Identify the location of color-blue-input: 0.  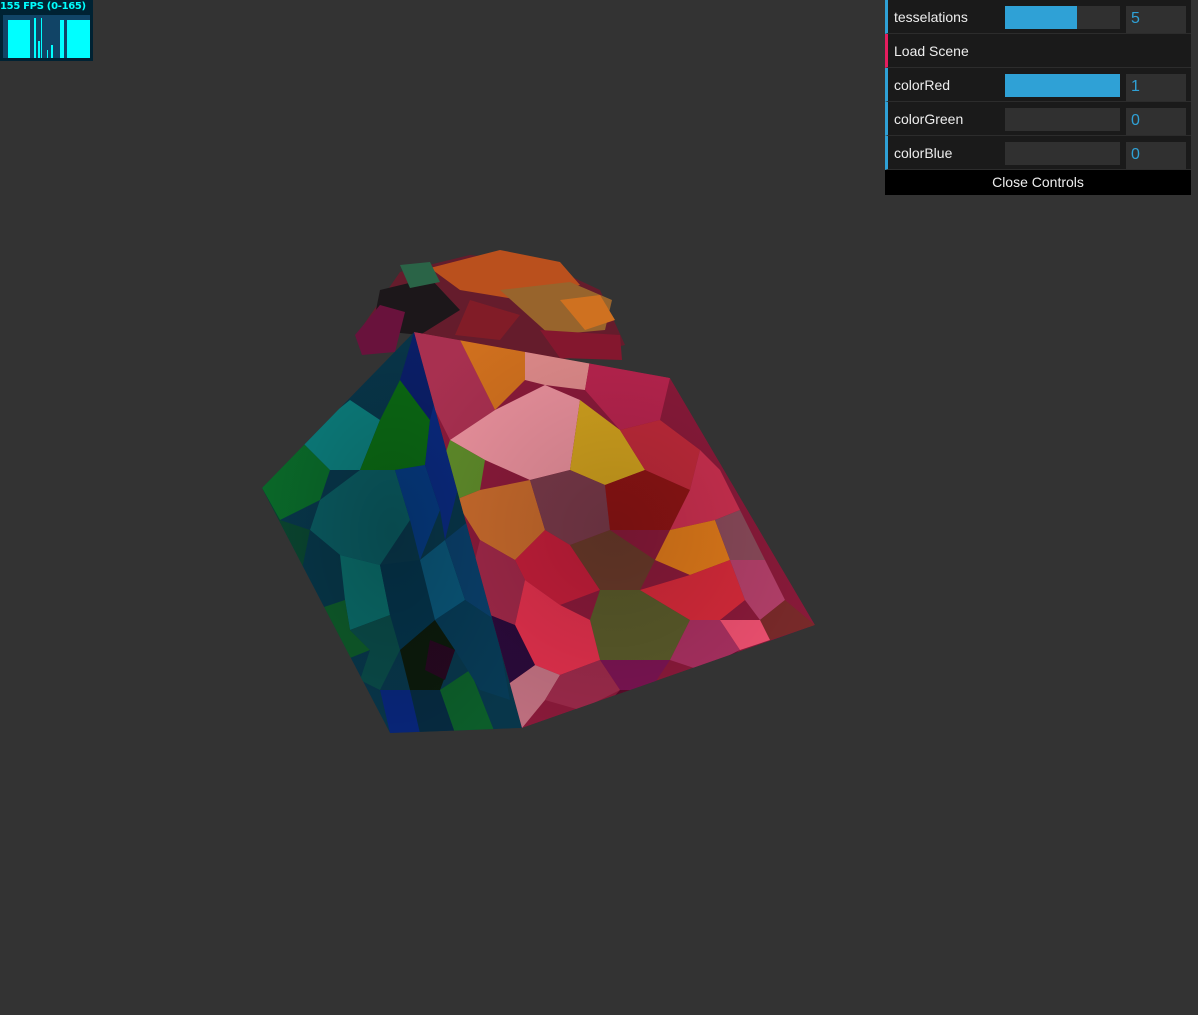
(1156, 155).